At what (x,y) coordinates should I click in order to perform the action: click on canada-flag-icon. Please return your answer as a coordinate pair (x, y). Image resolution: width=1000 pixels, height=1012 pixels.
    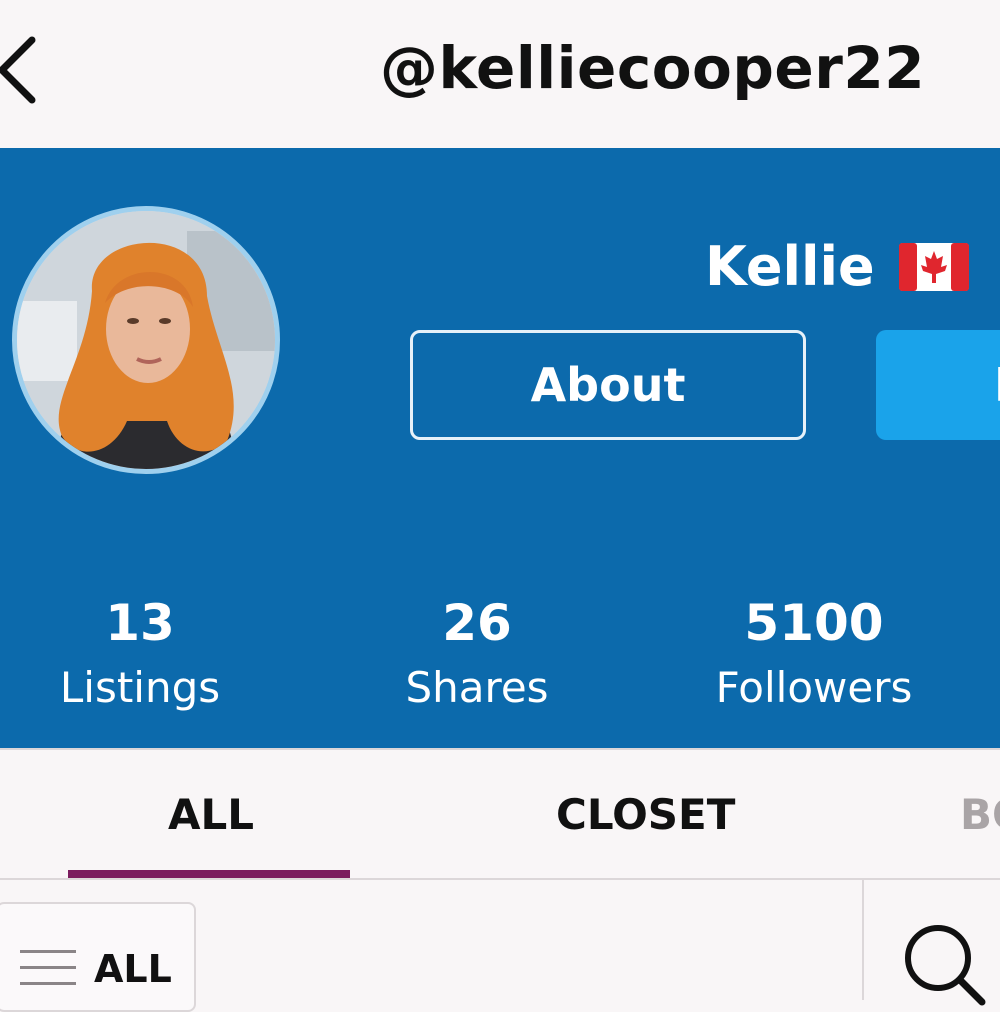
    Looking at the image, I should click on (933, 267).